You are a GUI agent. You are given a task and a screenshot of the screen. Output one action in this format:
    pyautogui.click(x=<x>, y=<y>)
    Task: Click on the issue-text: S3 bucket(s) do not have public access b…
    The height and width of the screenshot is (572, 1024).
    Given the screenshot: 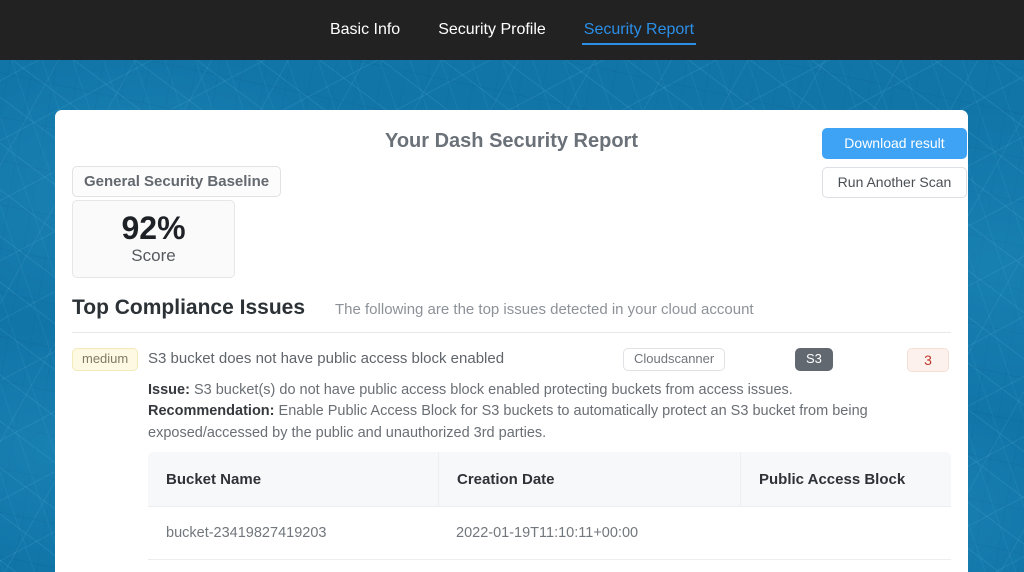 What is the action you would take?
    pyautogui.click(x=493, y=390)
    